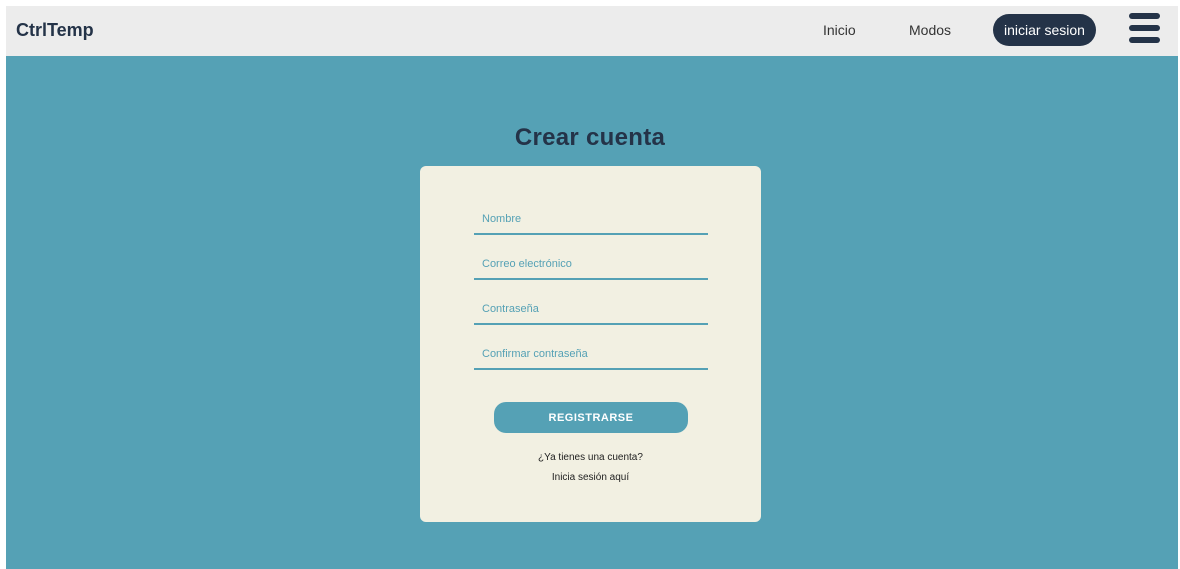 This screenshot has width=1180, height=569. What do you see at coordinates (590, 137) in the screenshot?
I see `page-title: Crear cuenta` at bounding box center [590, 137].